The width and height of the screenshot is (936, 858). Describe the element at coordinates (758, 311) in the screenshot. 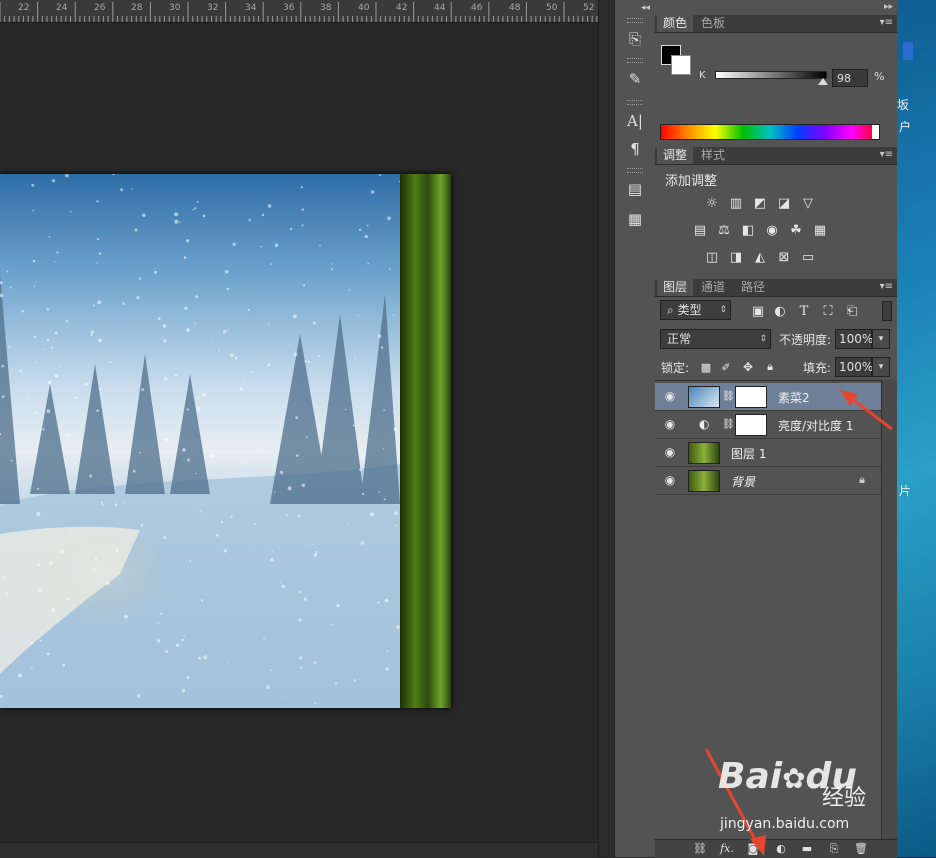

I see `filter-pixel-icon: ▣` at that location.